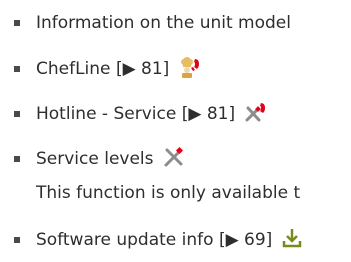 The image size is (351, 262). I want to click on chef-phone-icon, so click(190, 67).